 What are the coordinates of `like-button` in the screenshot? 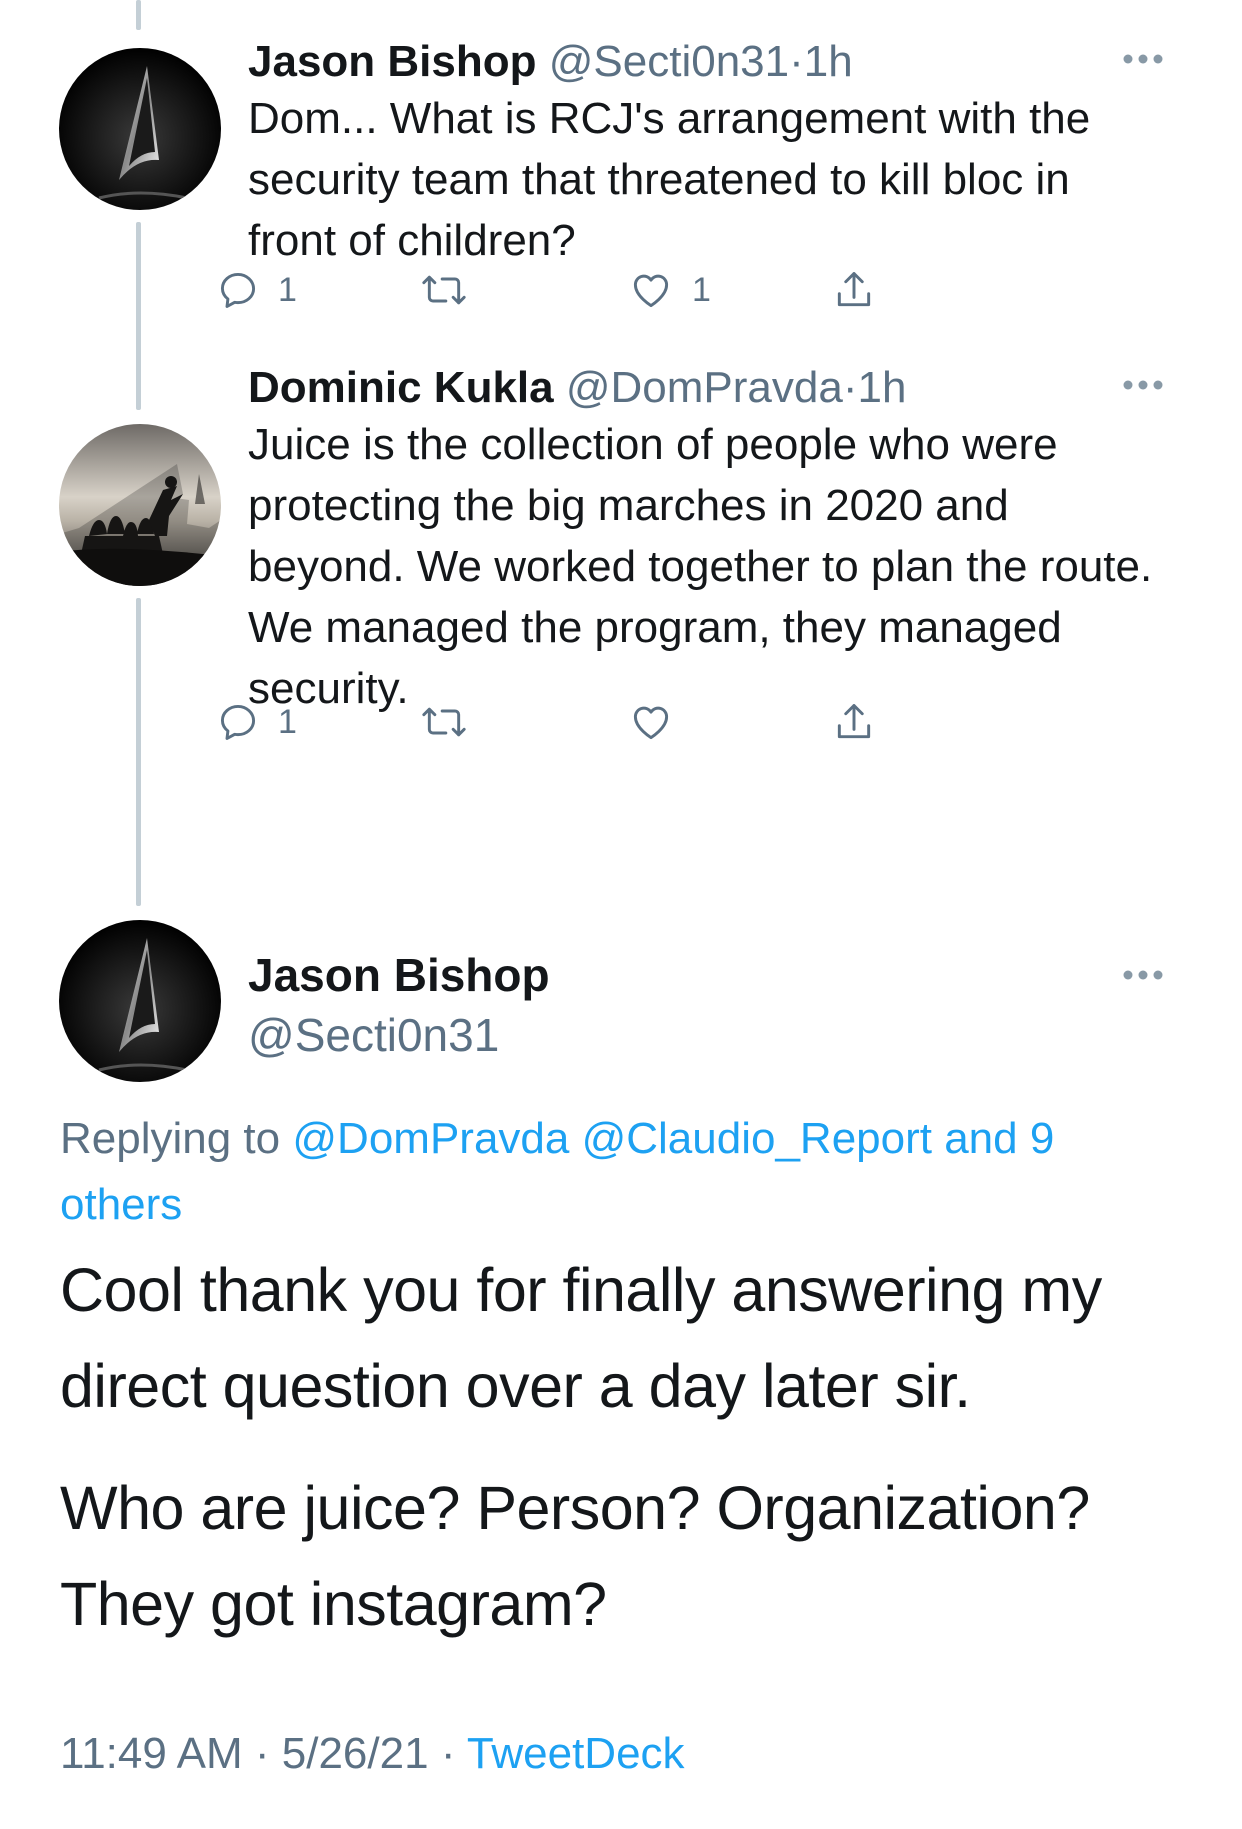 It's located at (660, 722).